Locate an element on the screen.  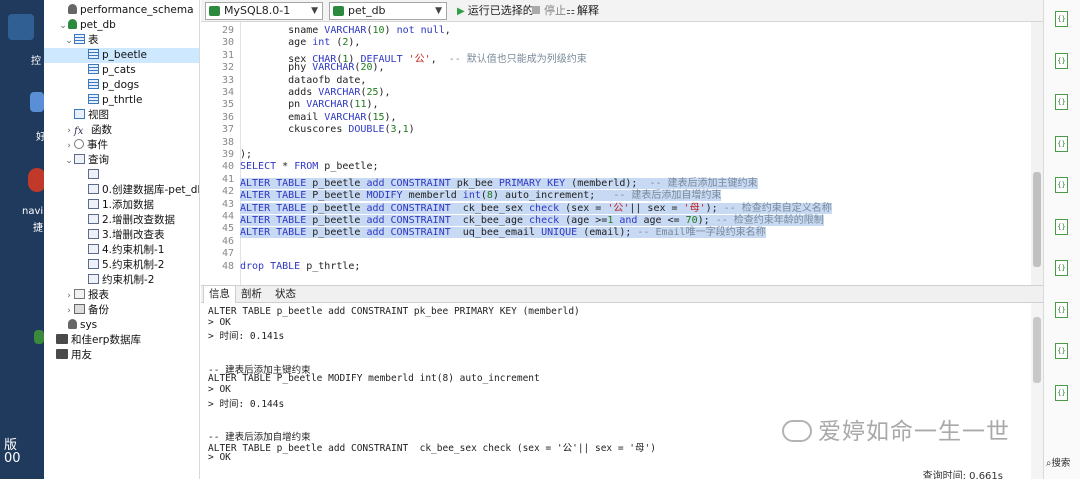
output-scrollbar is located at coordinates (1037, 391).